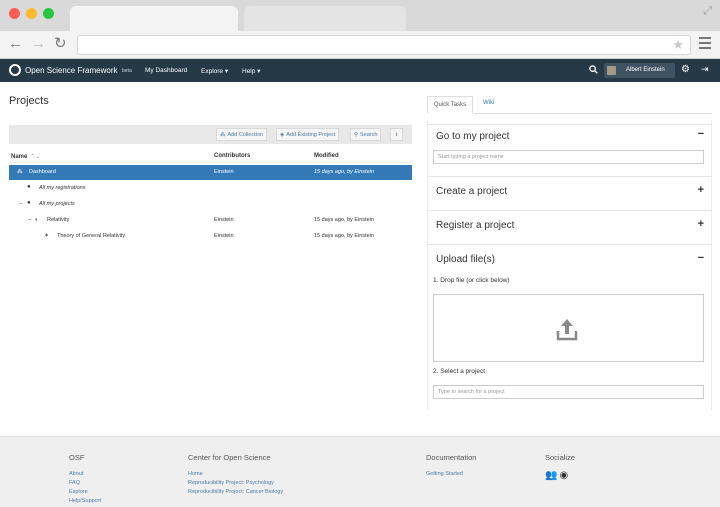 Image resolution: width=720 pixels, height=507 pixels. I want to click on section-title: Create a project, so click(472, 191).